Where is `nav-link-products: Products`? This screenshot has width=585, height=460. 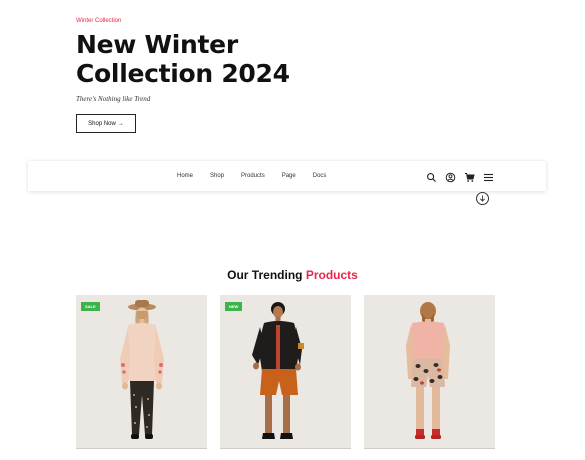
nav-link-products: Products is located at coordinates (253, 176).